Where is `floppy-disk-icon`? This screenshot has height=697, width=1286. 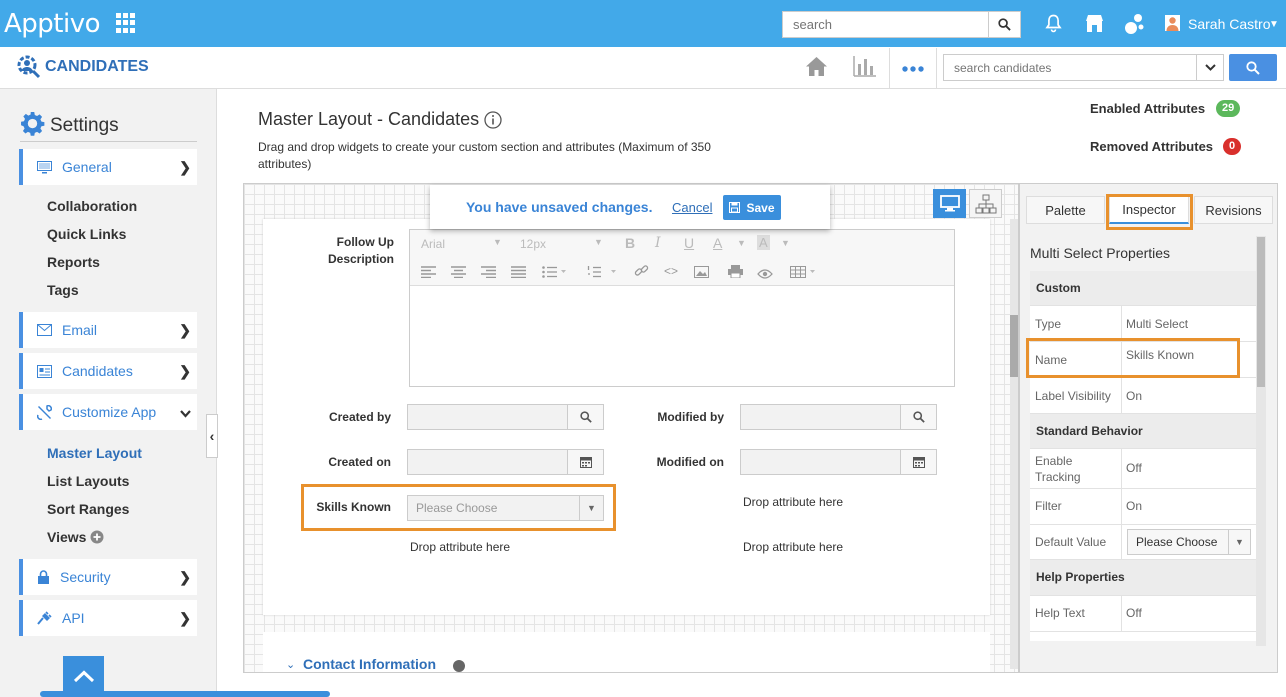
floppy-disk-icon is located at coordinates (735, 207).